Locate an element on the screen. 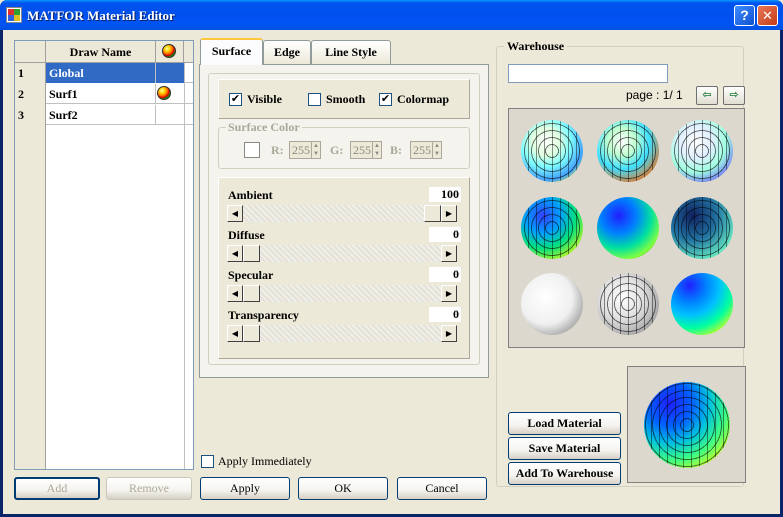 This screenshot has width=783, height=517. apply-immediately-label: Apply Immediately is located at coordinates (265, 461).